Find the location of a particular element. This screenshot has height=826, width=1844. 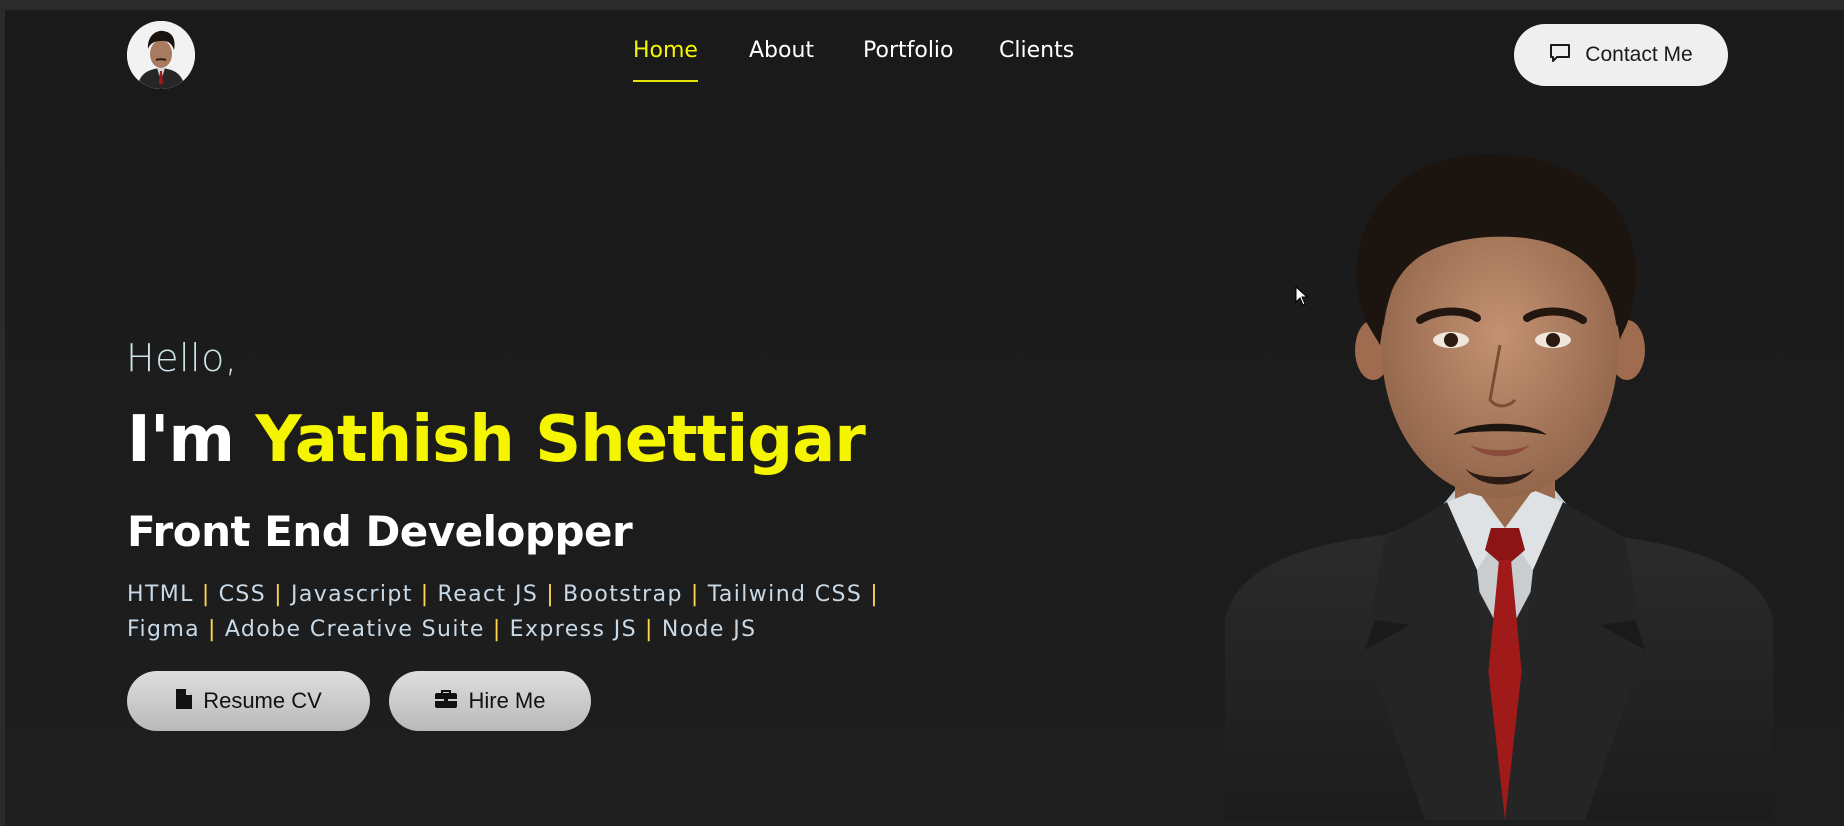

contact-me-label: Contact Me is located at coordinates (1639, 54).